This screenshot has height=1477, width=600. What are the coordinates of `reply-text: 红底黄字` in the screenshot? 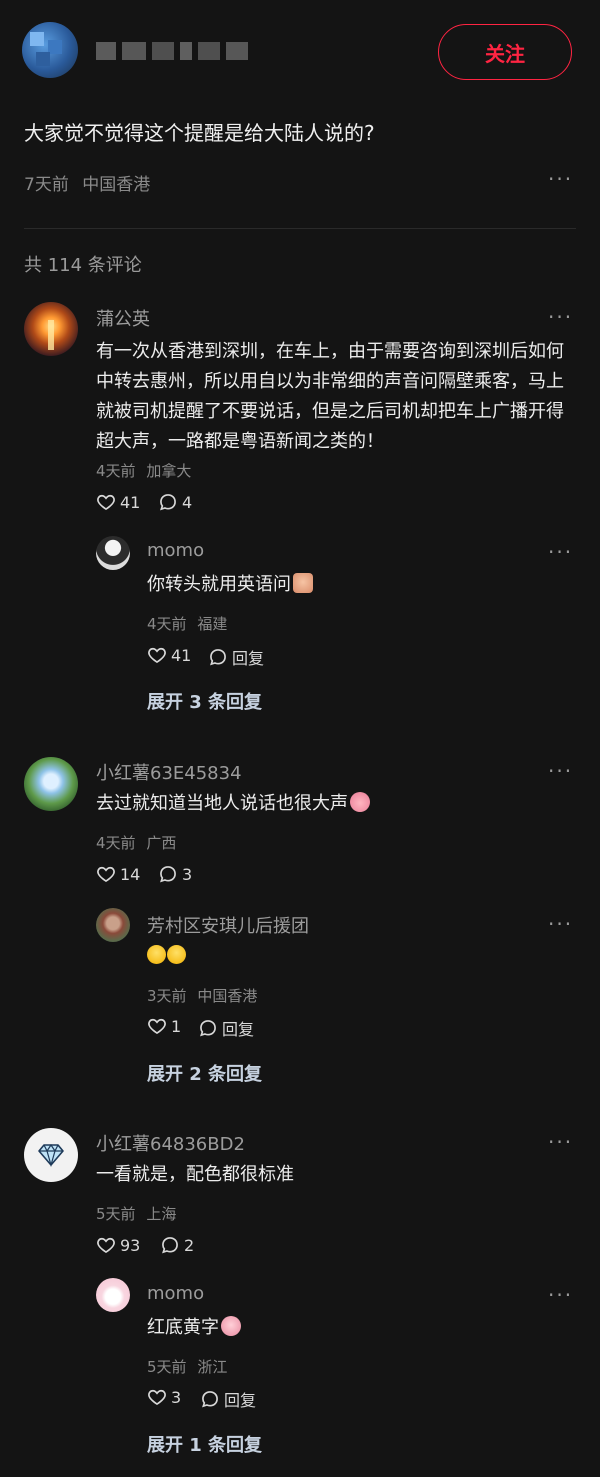 It's located at (183, 1327).